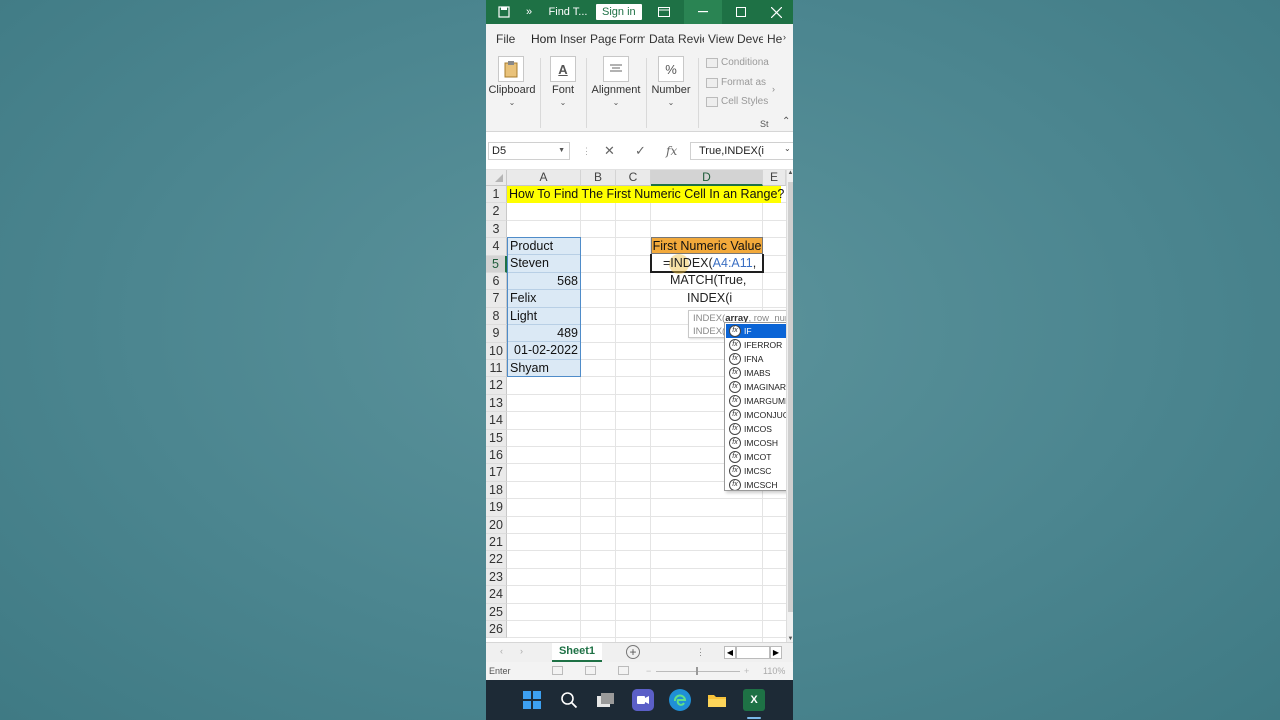 This screenshot has width=1280, height=720. I want to click on add-sheet-icon: +, so click(633, 652).